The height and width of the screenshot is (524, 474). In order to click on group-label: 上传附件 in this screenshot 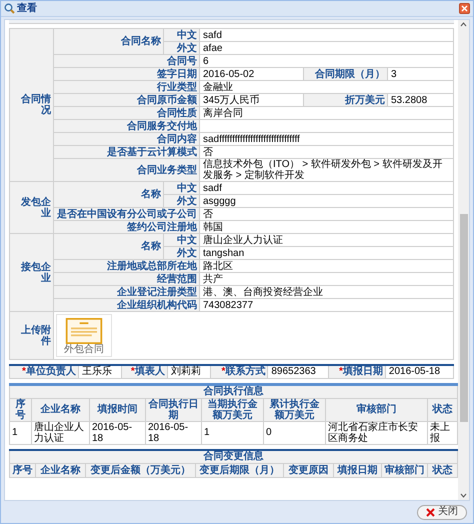, I will do `click(32, 336)`.